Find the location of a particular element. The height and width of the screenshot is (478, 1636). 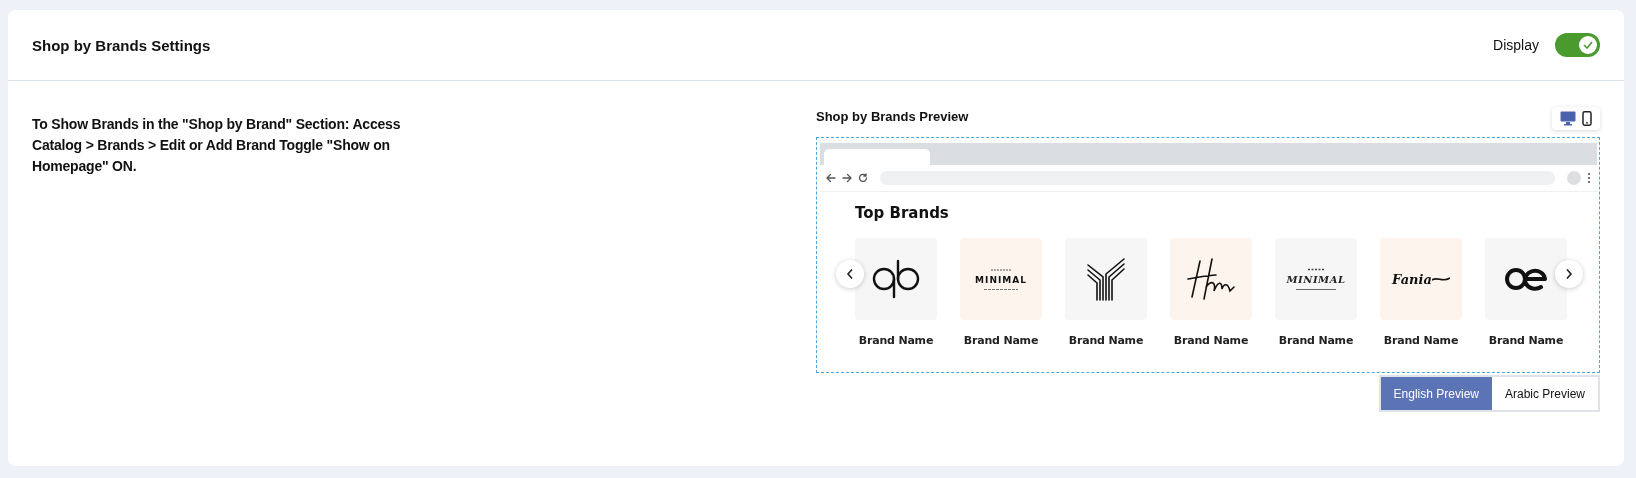

check-icon is located at coordinates (1588, 45).